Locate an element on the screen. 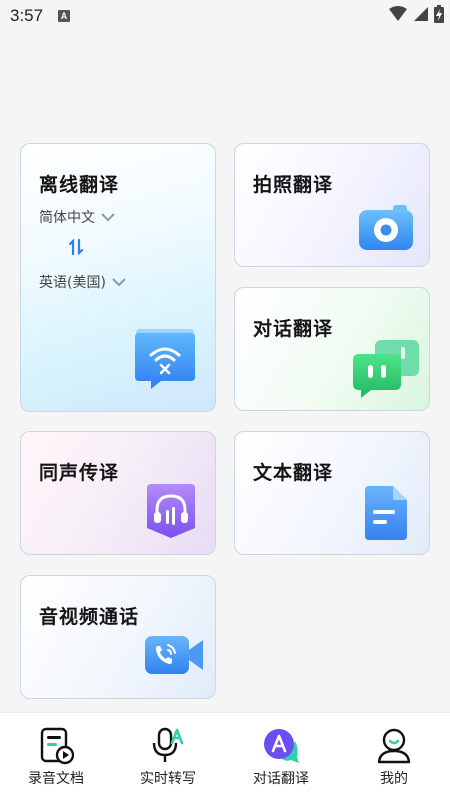  offline-translate-title: 离线翻译 is located at coordinates (79, 185).